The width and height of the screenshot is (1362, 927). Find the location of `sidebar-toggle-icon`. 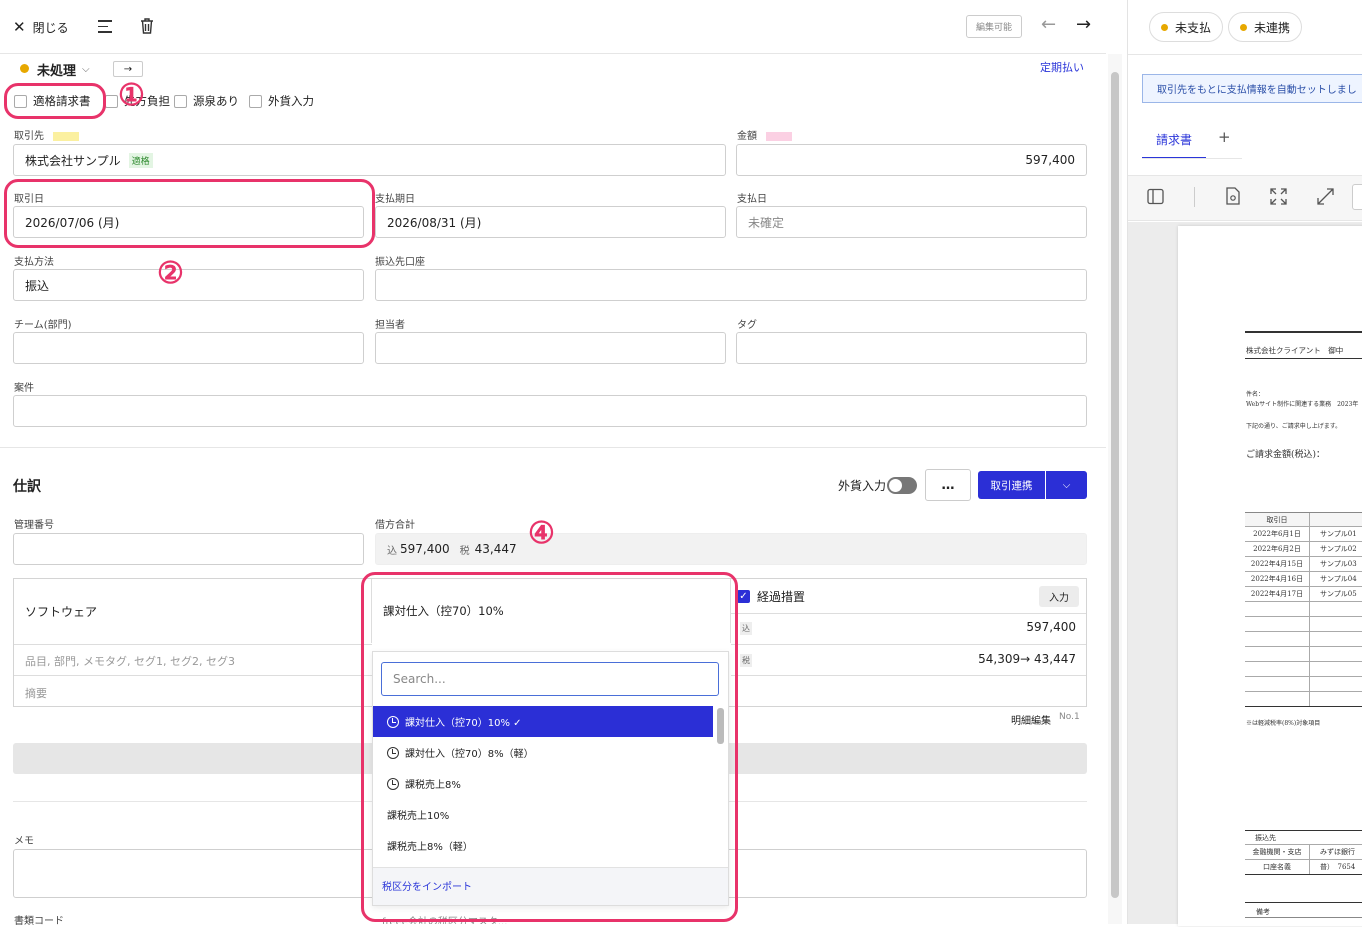

sidebar-toggle-icon is located at coordinates (1155, 196).